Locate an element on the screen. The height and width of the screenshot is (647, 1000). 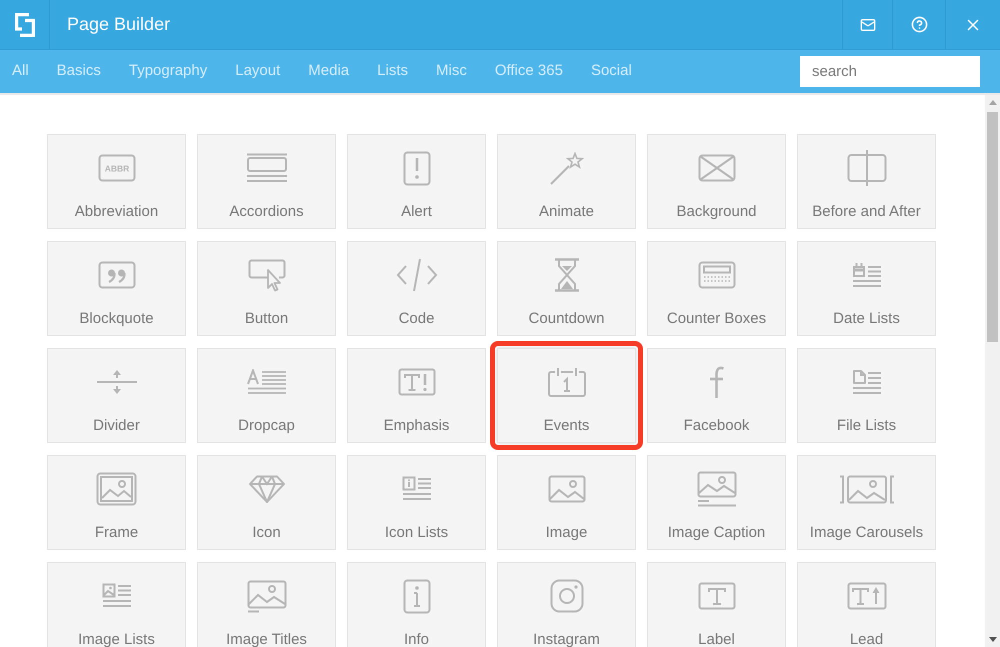
component-tile: Events is located at coordinates (566, 395).